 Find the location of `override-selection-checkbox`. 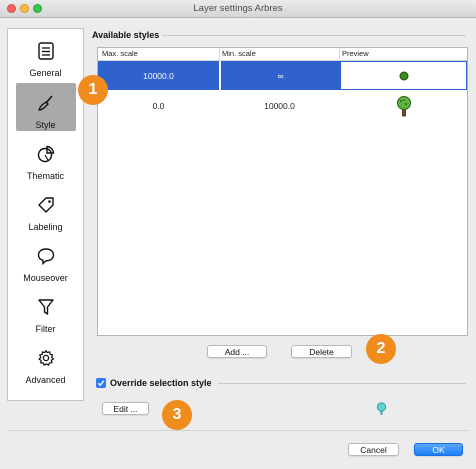

override-selection-checkbox is located at coordinates (101, 383).